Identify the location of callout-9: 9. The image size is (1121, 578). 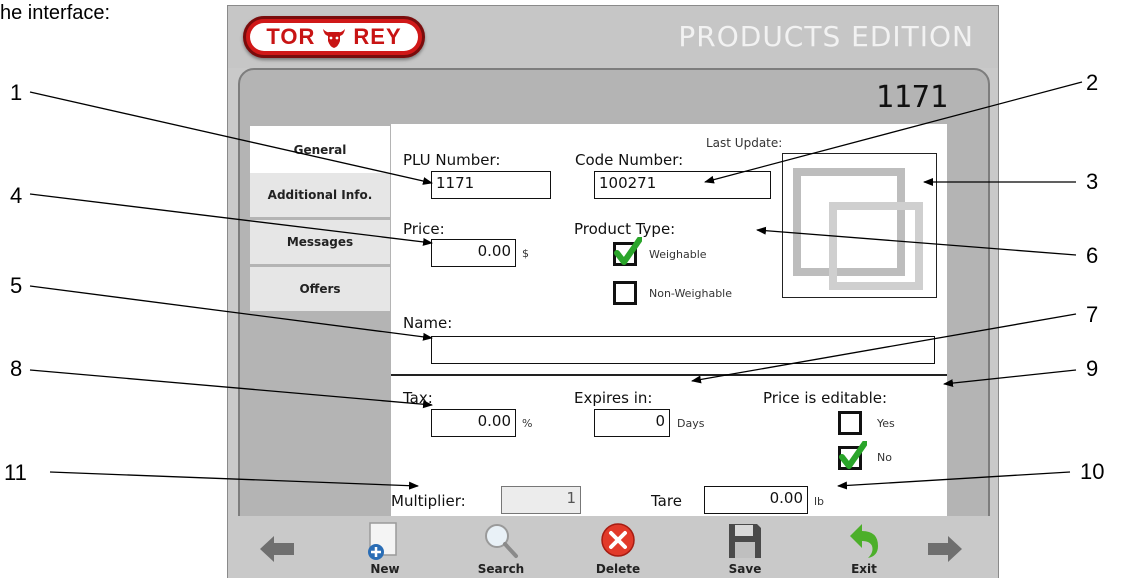
(1092, 368).